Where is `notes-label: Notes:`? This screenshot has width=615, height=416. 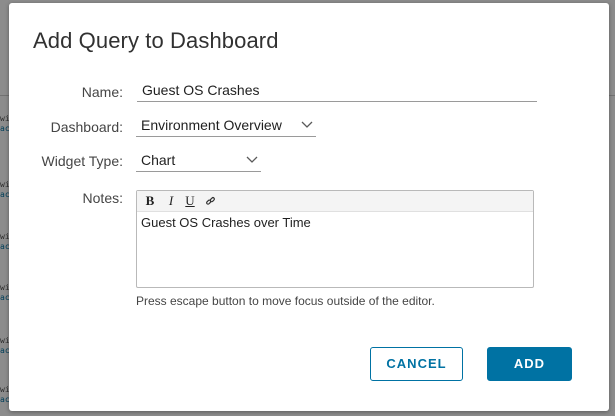 notes-label: Notes: is located at coordinates (102, 198).